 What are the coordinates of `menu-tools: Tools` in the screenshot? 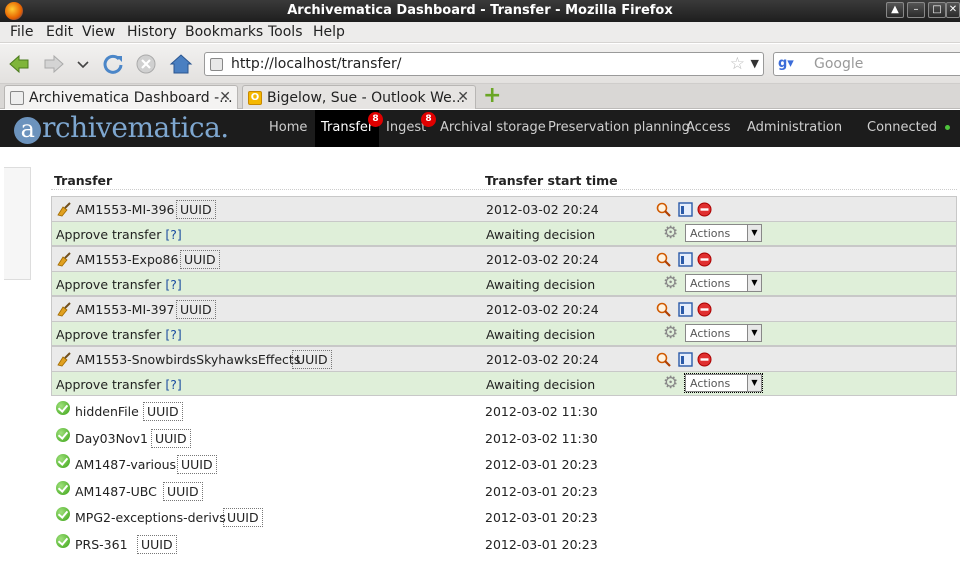 It's located at (285, 32).